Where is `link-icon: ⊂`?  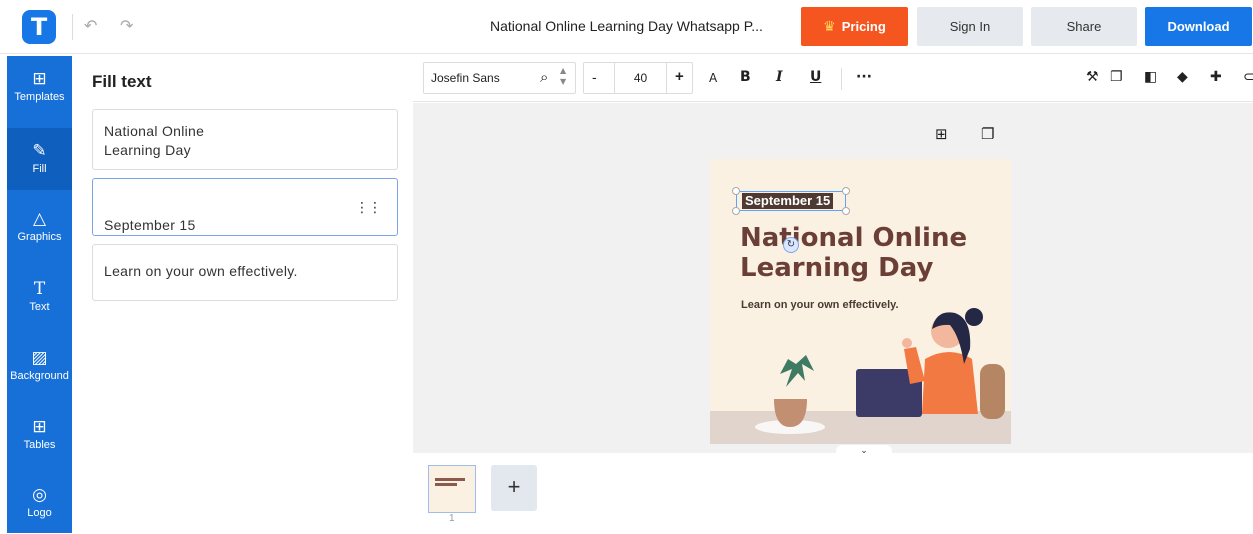
link-icon: ⊂ is located at coordinates (1248, 77).